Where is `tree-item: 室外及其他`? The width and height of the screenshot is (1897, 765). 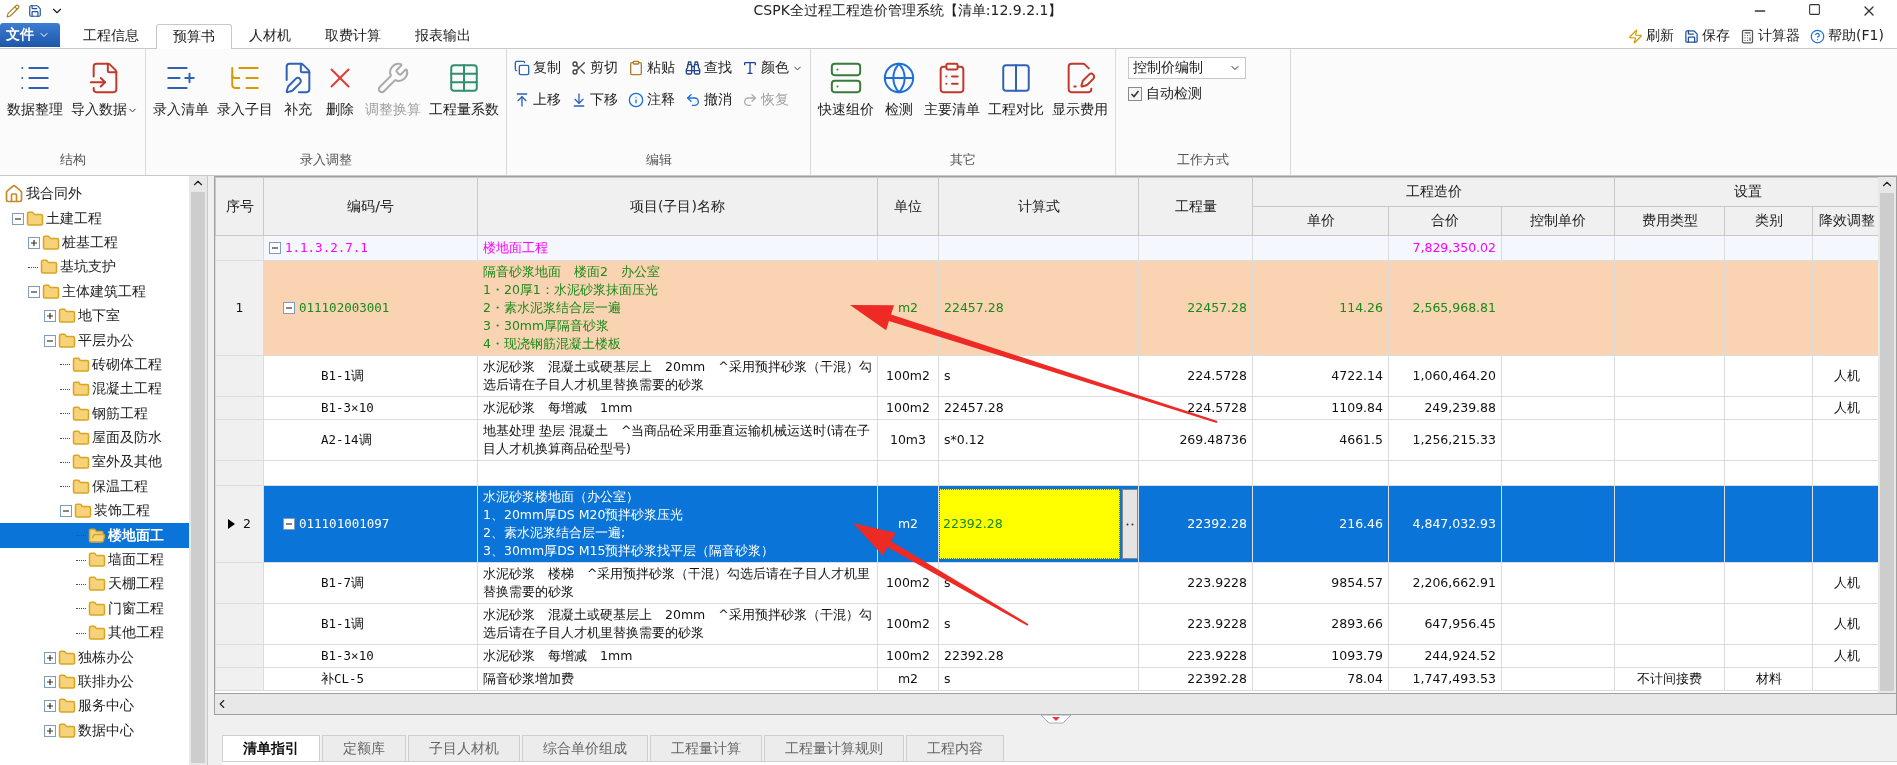 tree-item: 室外及其他 is located at coordinates (94, 462).